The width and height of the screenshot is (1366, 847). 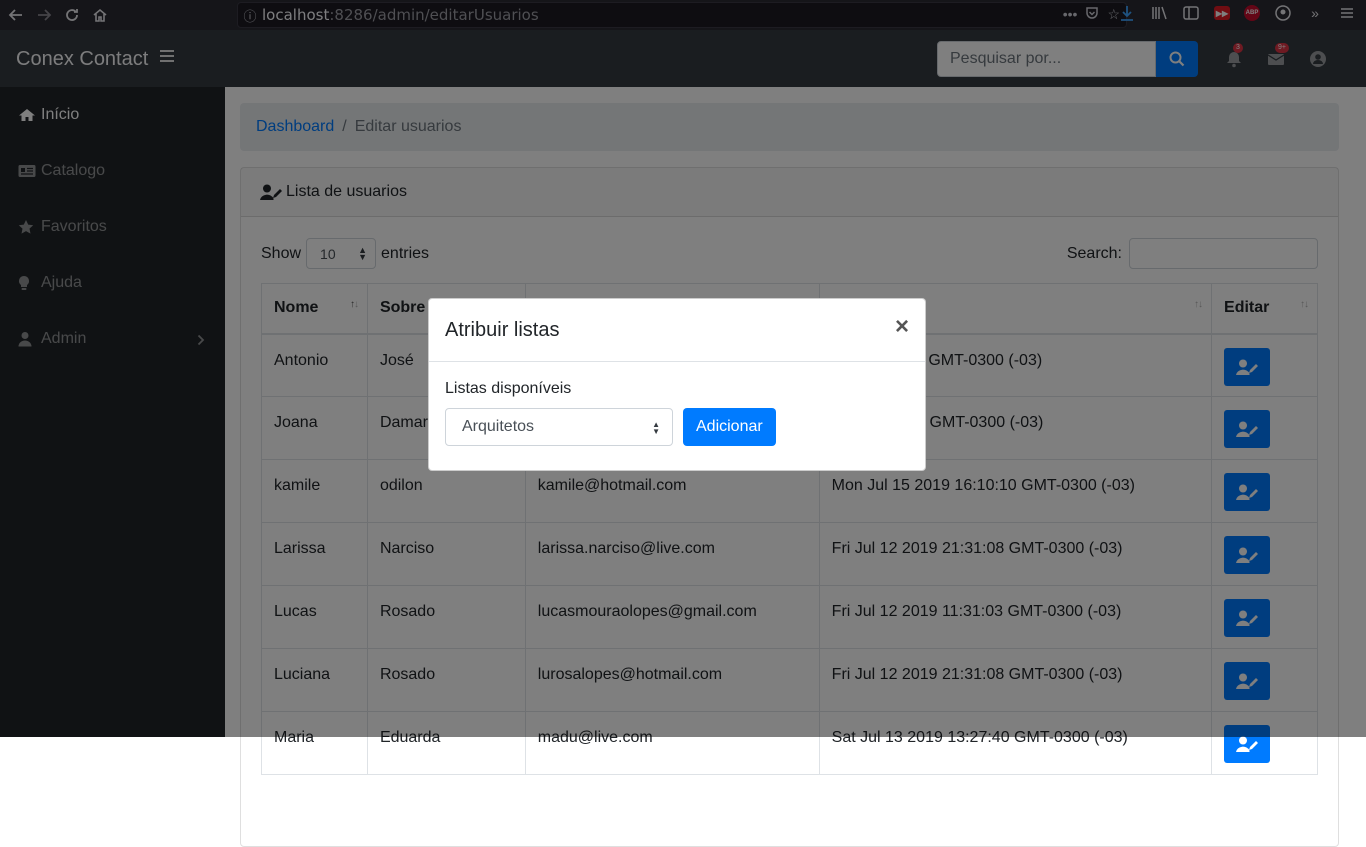 I want to click on user-edit-icon, so click(x=1247, y=744).